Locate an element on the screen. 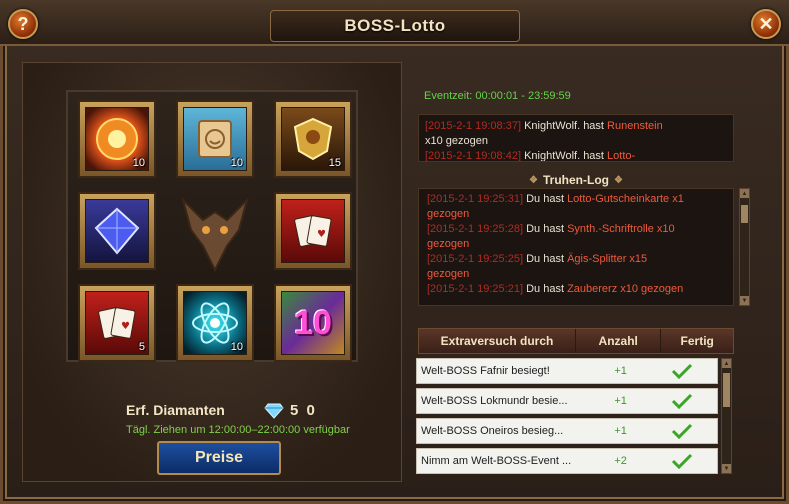  tasks-header: Extraversuch durch Anzahl Fertig is located at coordinates (576, 341).